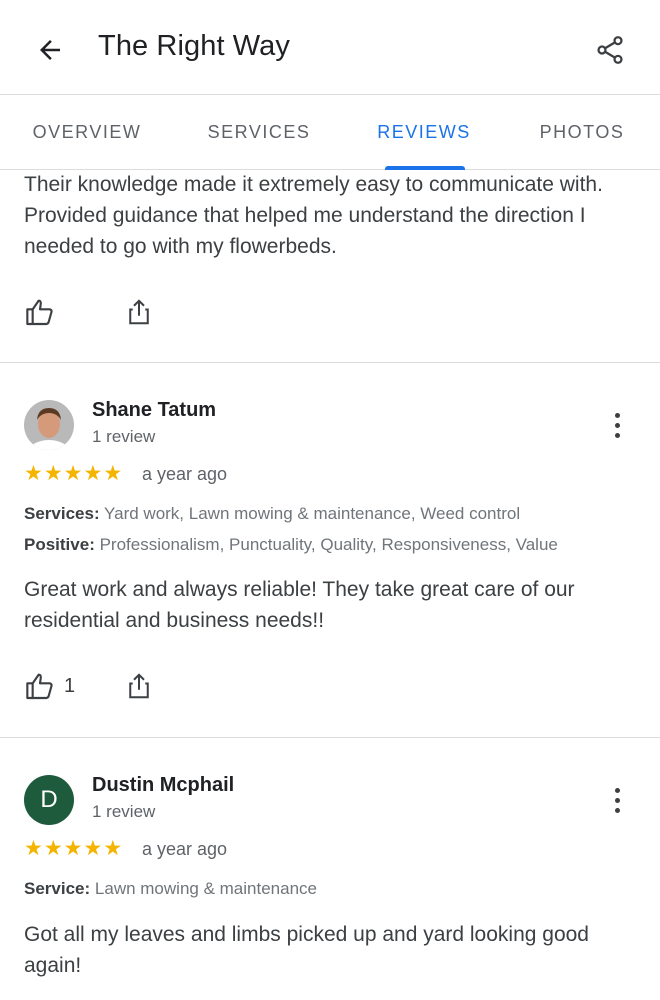  I want to click on like-button: 1, so click(49, 686).